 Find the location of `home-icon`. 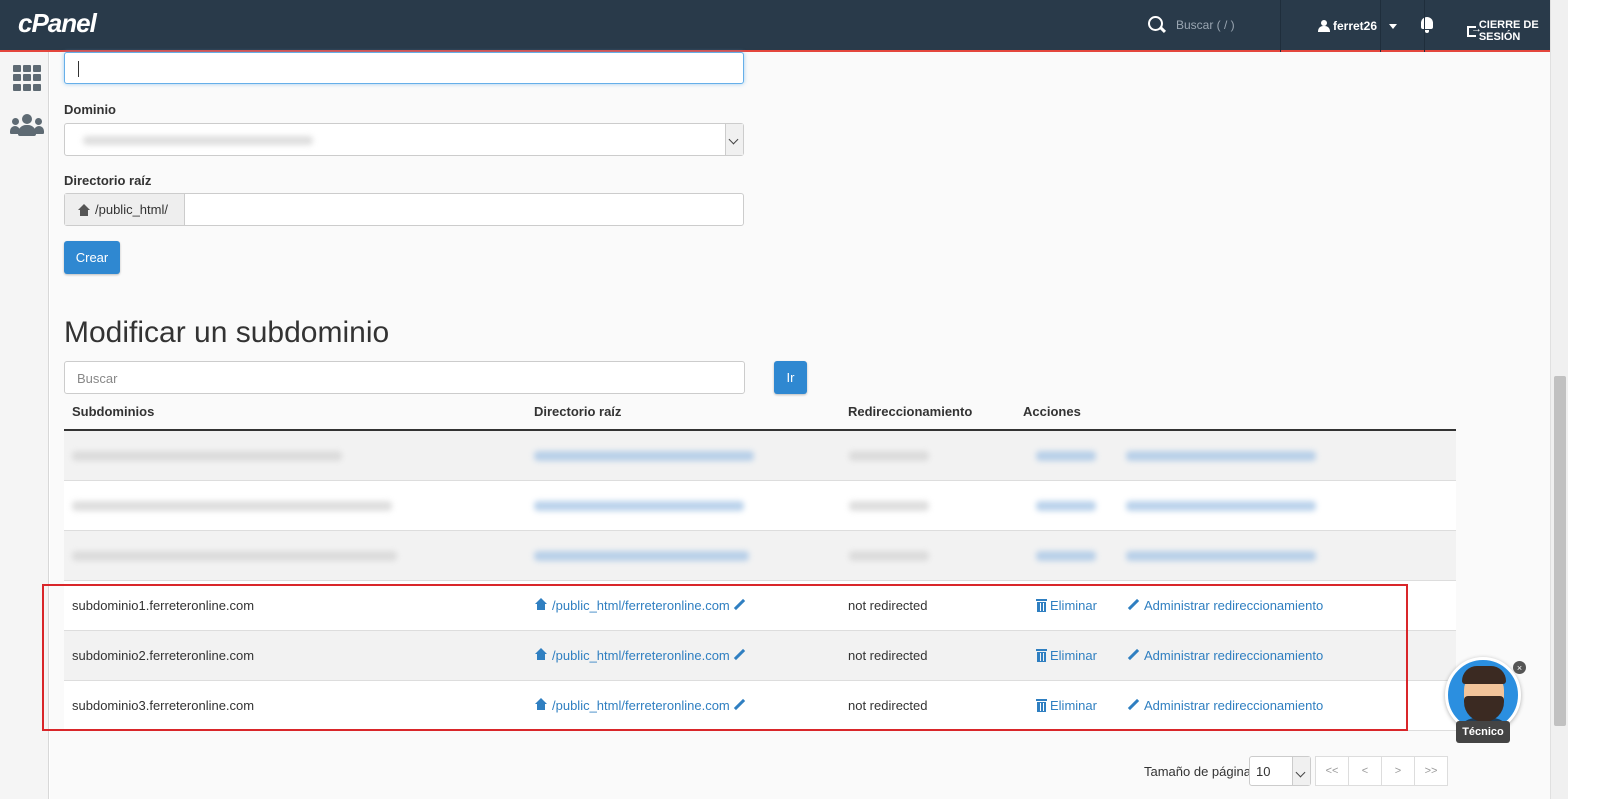

home-icon is located at coordinates (84, 209).